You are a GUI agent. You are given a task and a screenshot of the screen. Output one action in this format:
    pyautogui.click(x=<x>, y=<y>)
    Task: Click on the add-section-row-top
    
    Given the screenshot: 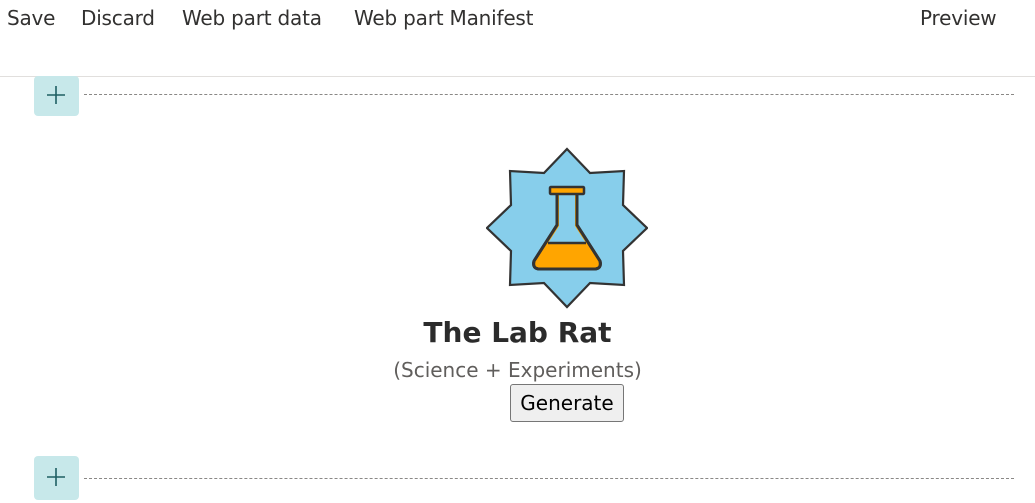 What is the action you would take?
    pyautogui.click(x=524, y=96)
    